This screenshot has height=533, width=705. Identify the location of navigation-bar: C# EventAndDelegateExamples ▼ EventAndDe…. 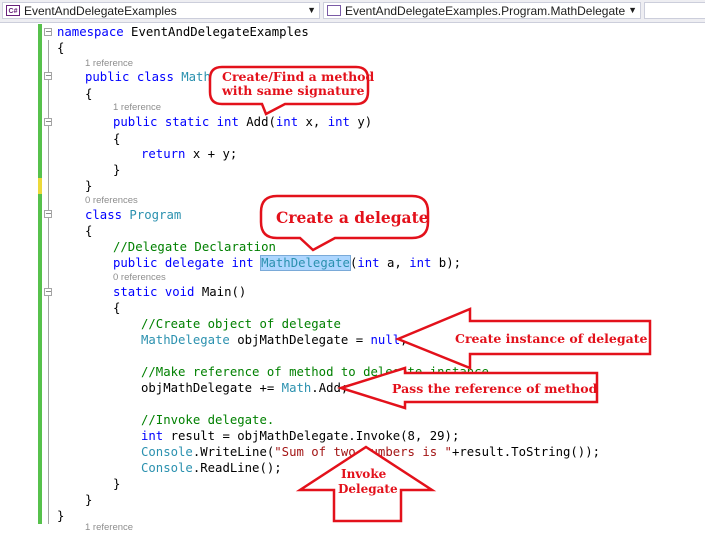
(352, 11).